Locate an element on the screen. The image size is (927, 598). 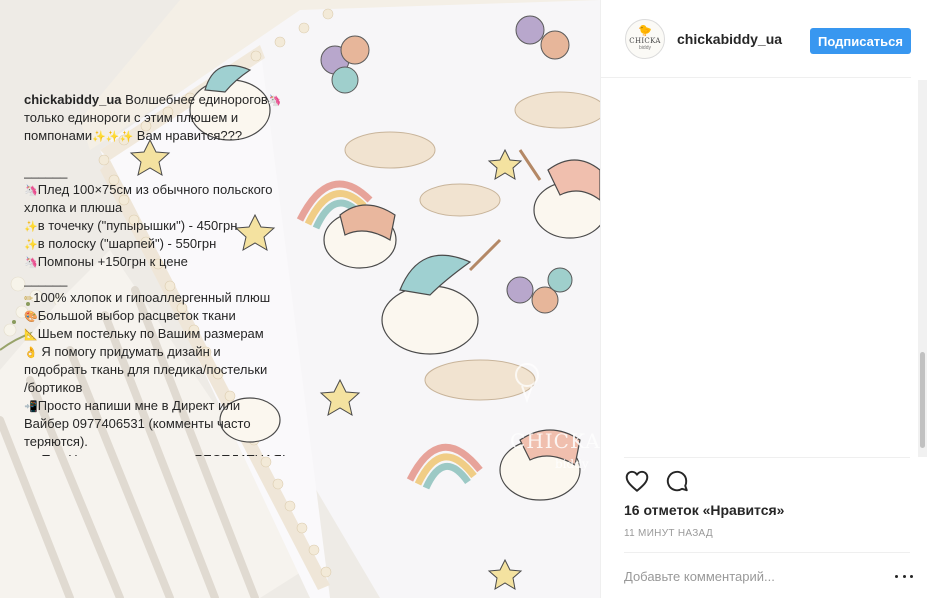
caption-line: ✨в точечку ("пупырышки") - 450грн is located at coordinates (164, 226).